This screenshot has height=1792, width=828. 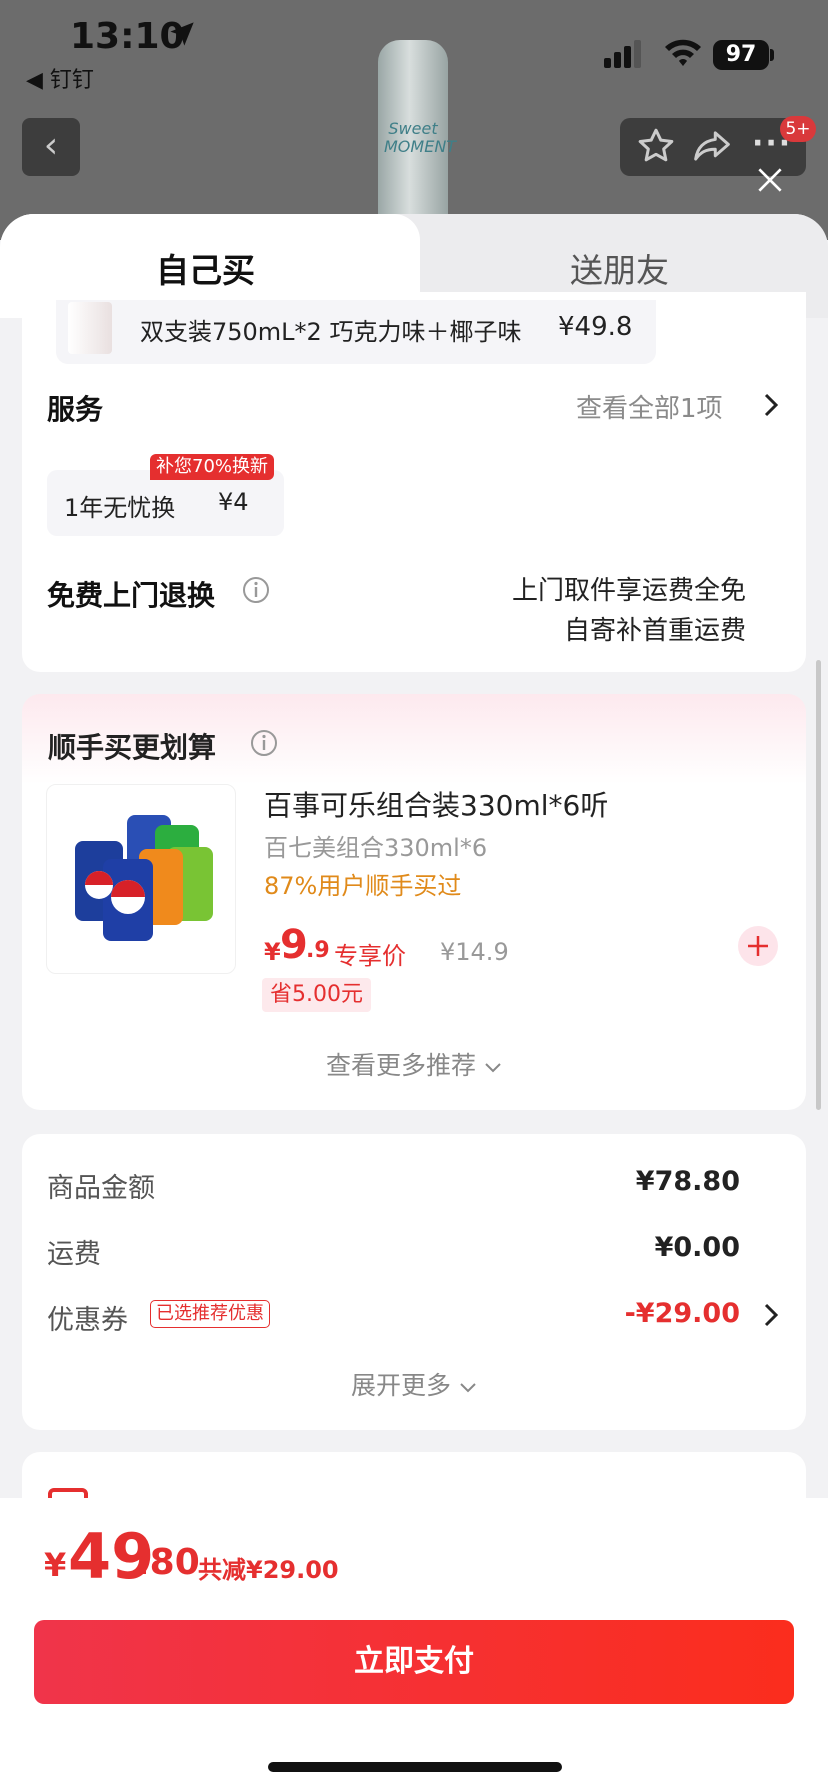 I want to click on expand-more-label: 展开更多, so click(x=401, y=1385).